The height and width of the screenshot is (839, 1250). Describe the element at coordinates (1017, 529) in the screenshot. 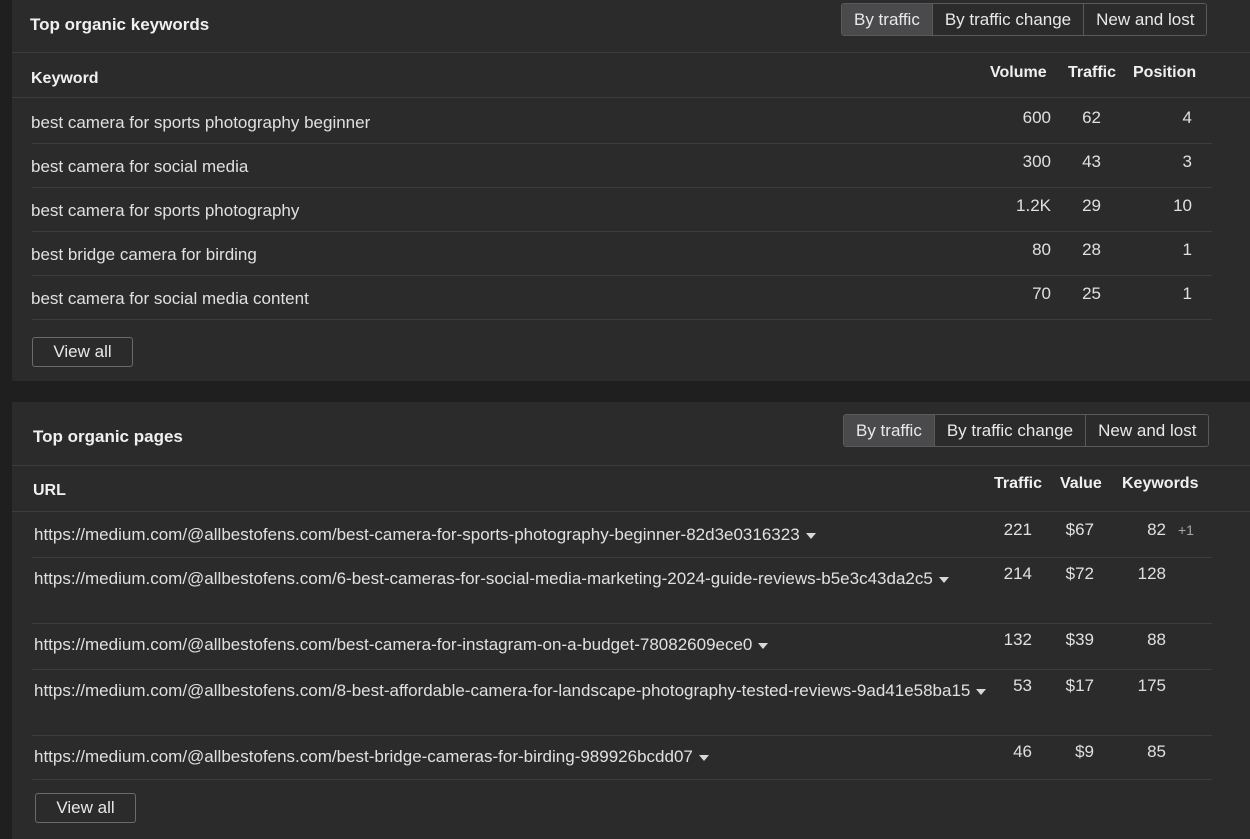

I see `traffic-value: 221` at that location.